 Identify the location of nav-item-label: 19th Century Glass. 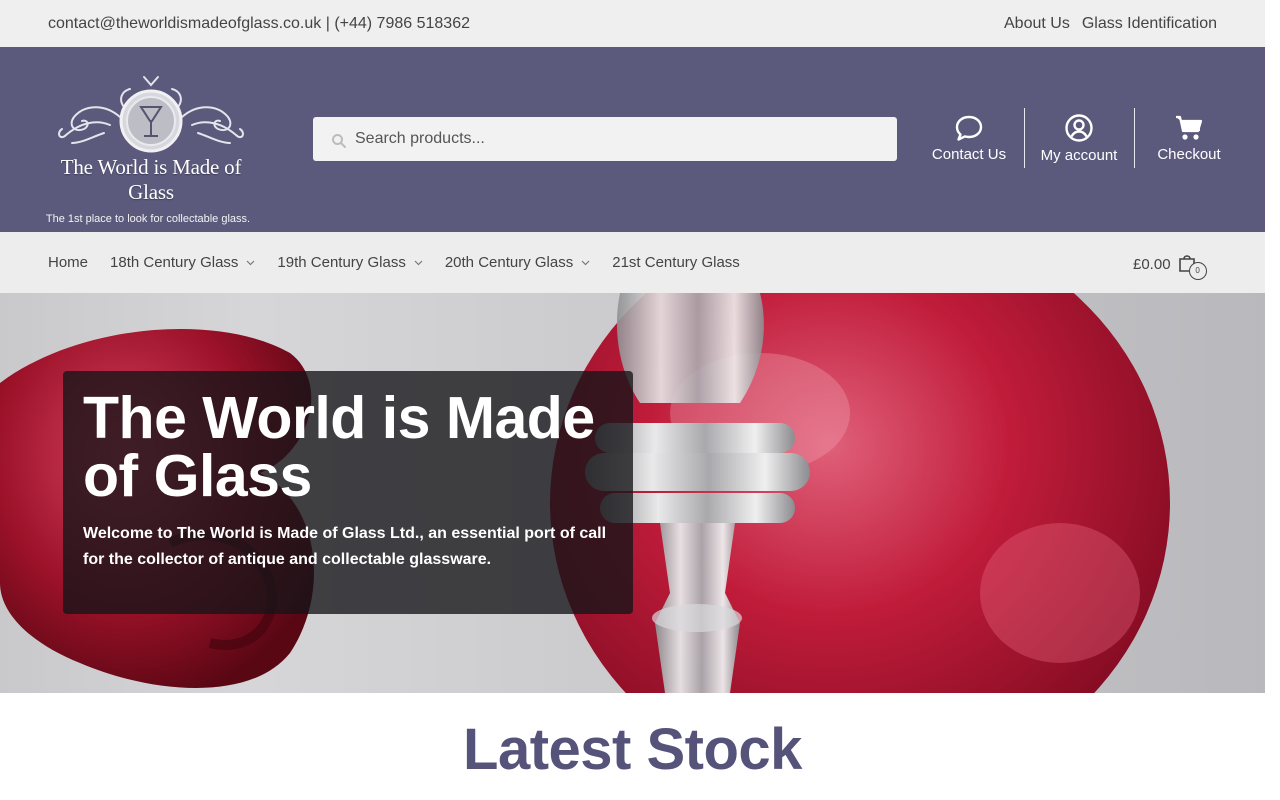
(341, 262).